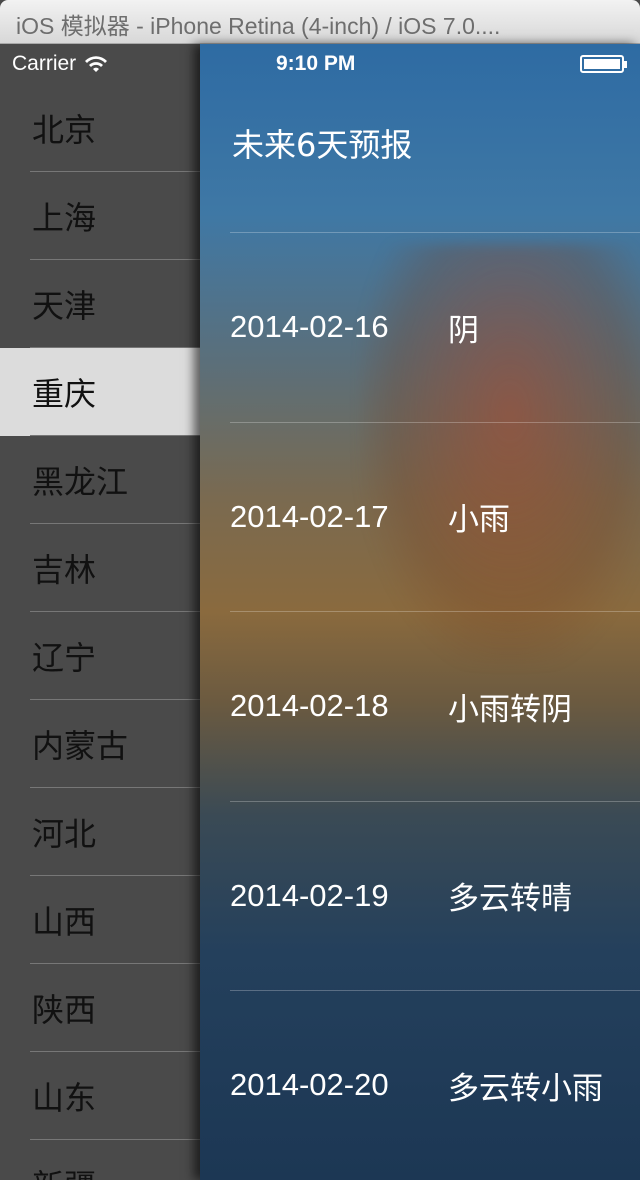 The image size is (640, 1180). What do you see at coordinates (435, 516) in the screenshot?
I see `forecast-row: 2014-02-17 小雨` at bounding box center [435, 516].